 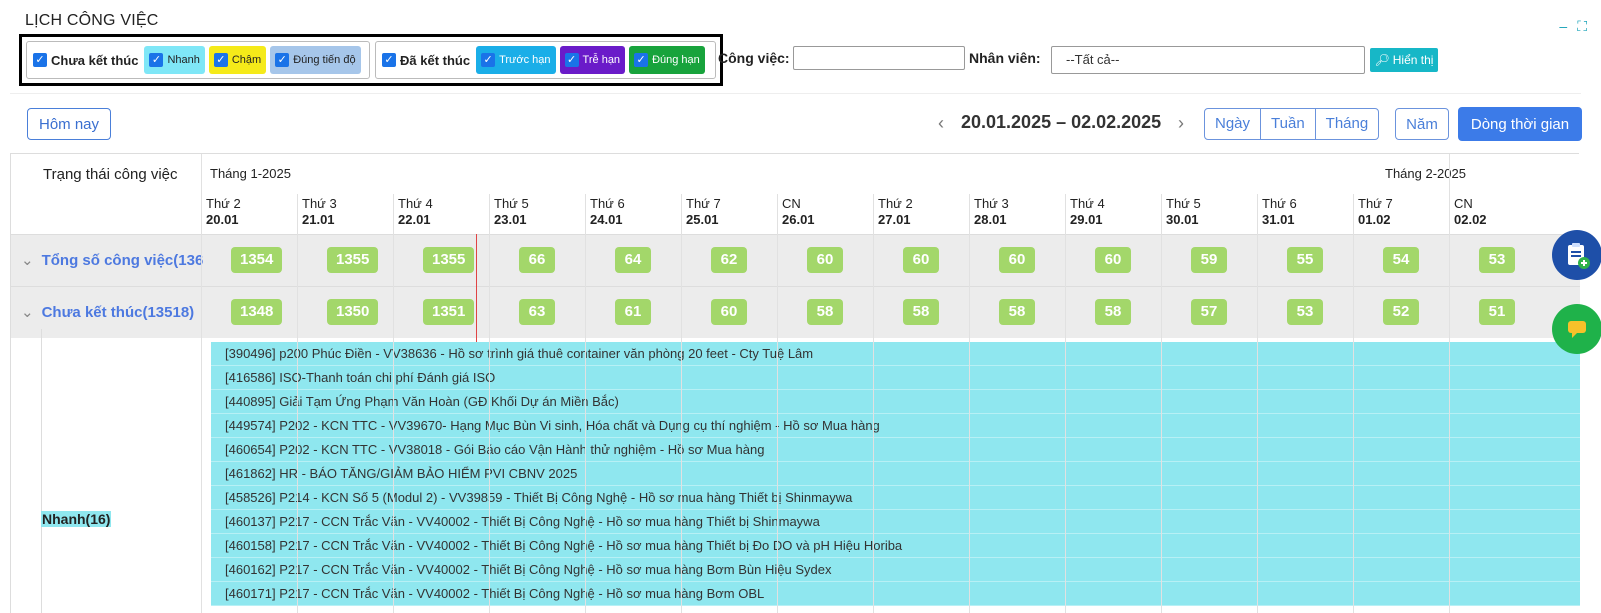 I want to click on summary-label: ⌄ Chưa kết thúc(13518), so click(x=113, y=312).